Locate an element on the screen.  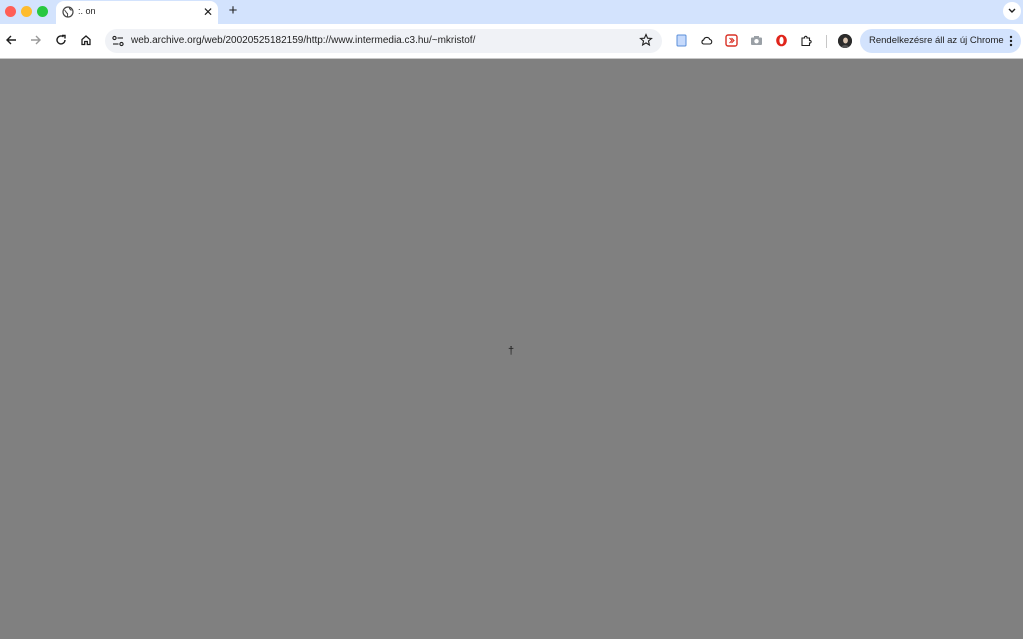
arrow-left-icon is located at coordinates (11, 40).